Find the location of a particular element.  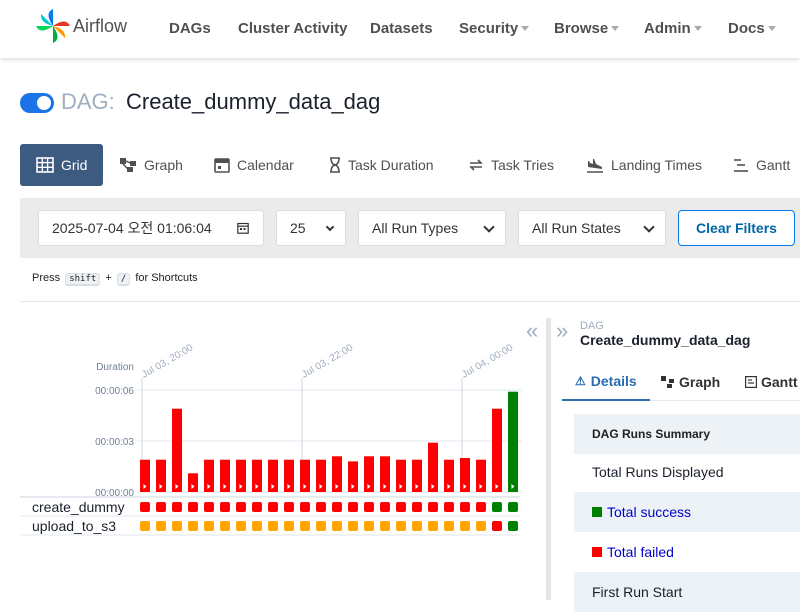

success-square-icon is located at coordinates (597, 512).